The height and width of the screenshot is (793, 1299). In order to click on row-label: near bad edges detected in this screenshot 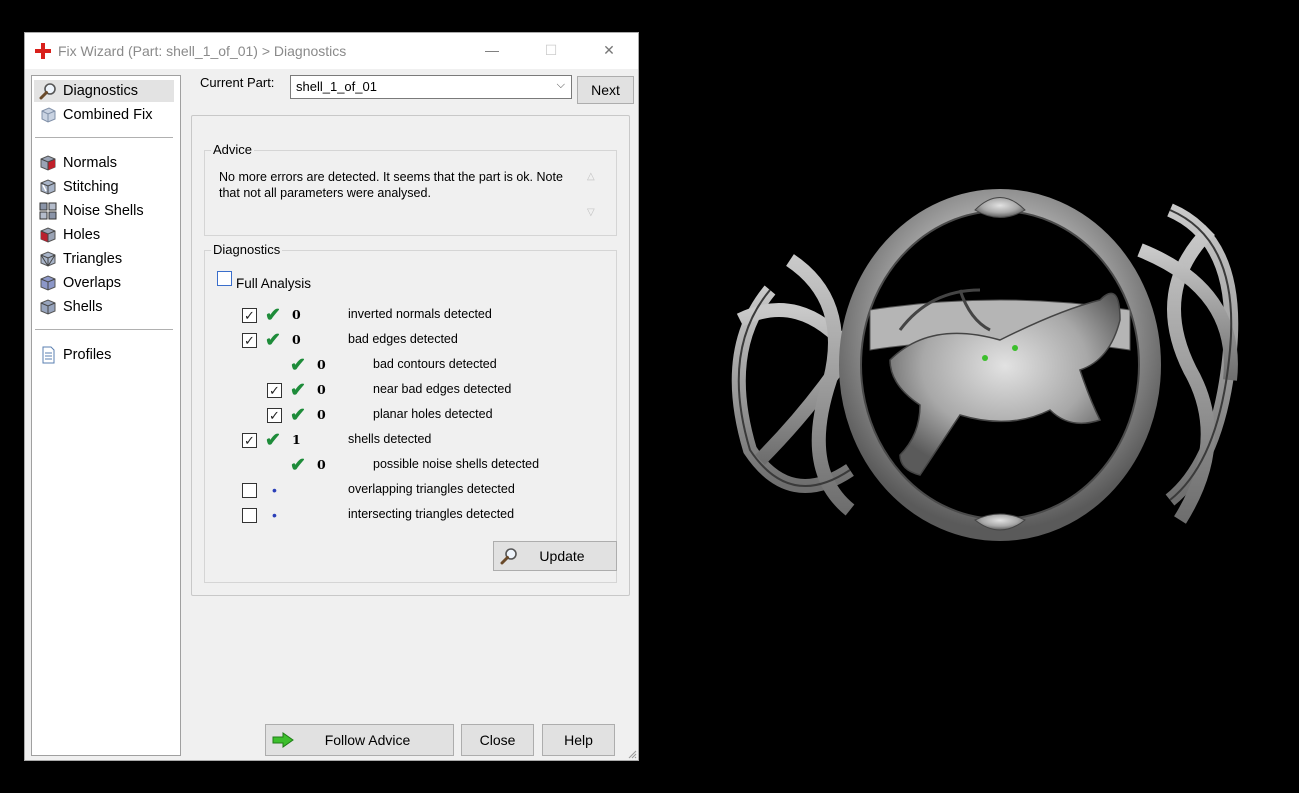, I will do `click(442, 389)`.